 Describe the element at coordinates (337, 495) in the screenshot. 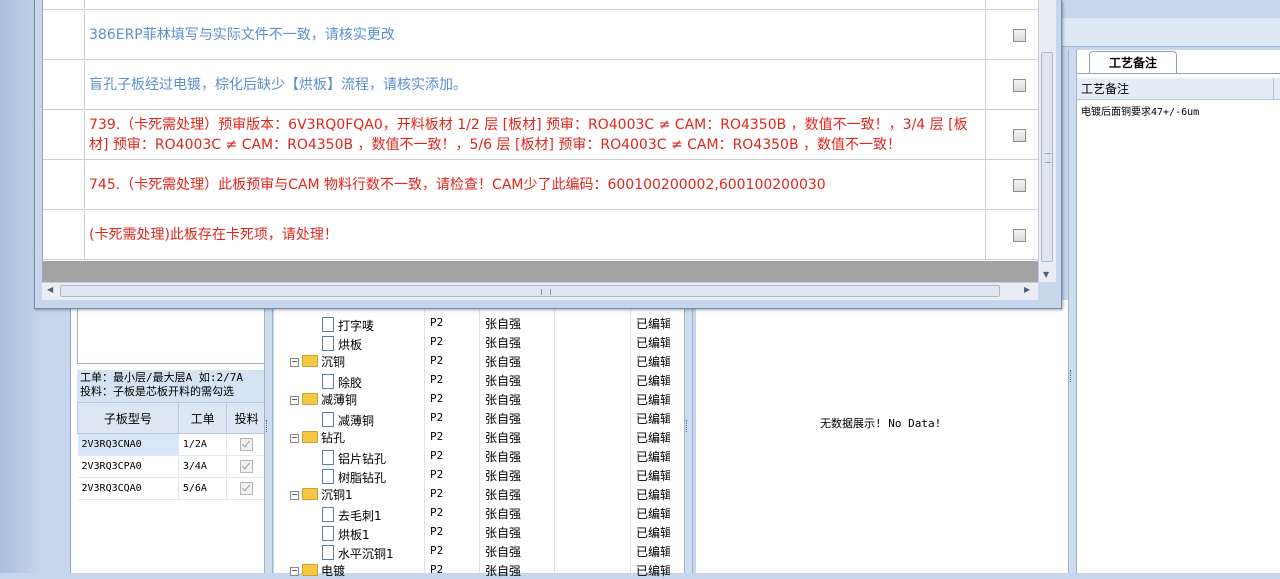

I see `step-name: 沉铜1` at that location.